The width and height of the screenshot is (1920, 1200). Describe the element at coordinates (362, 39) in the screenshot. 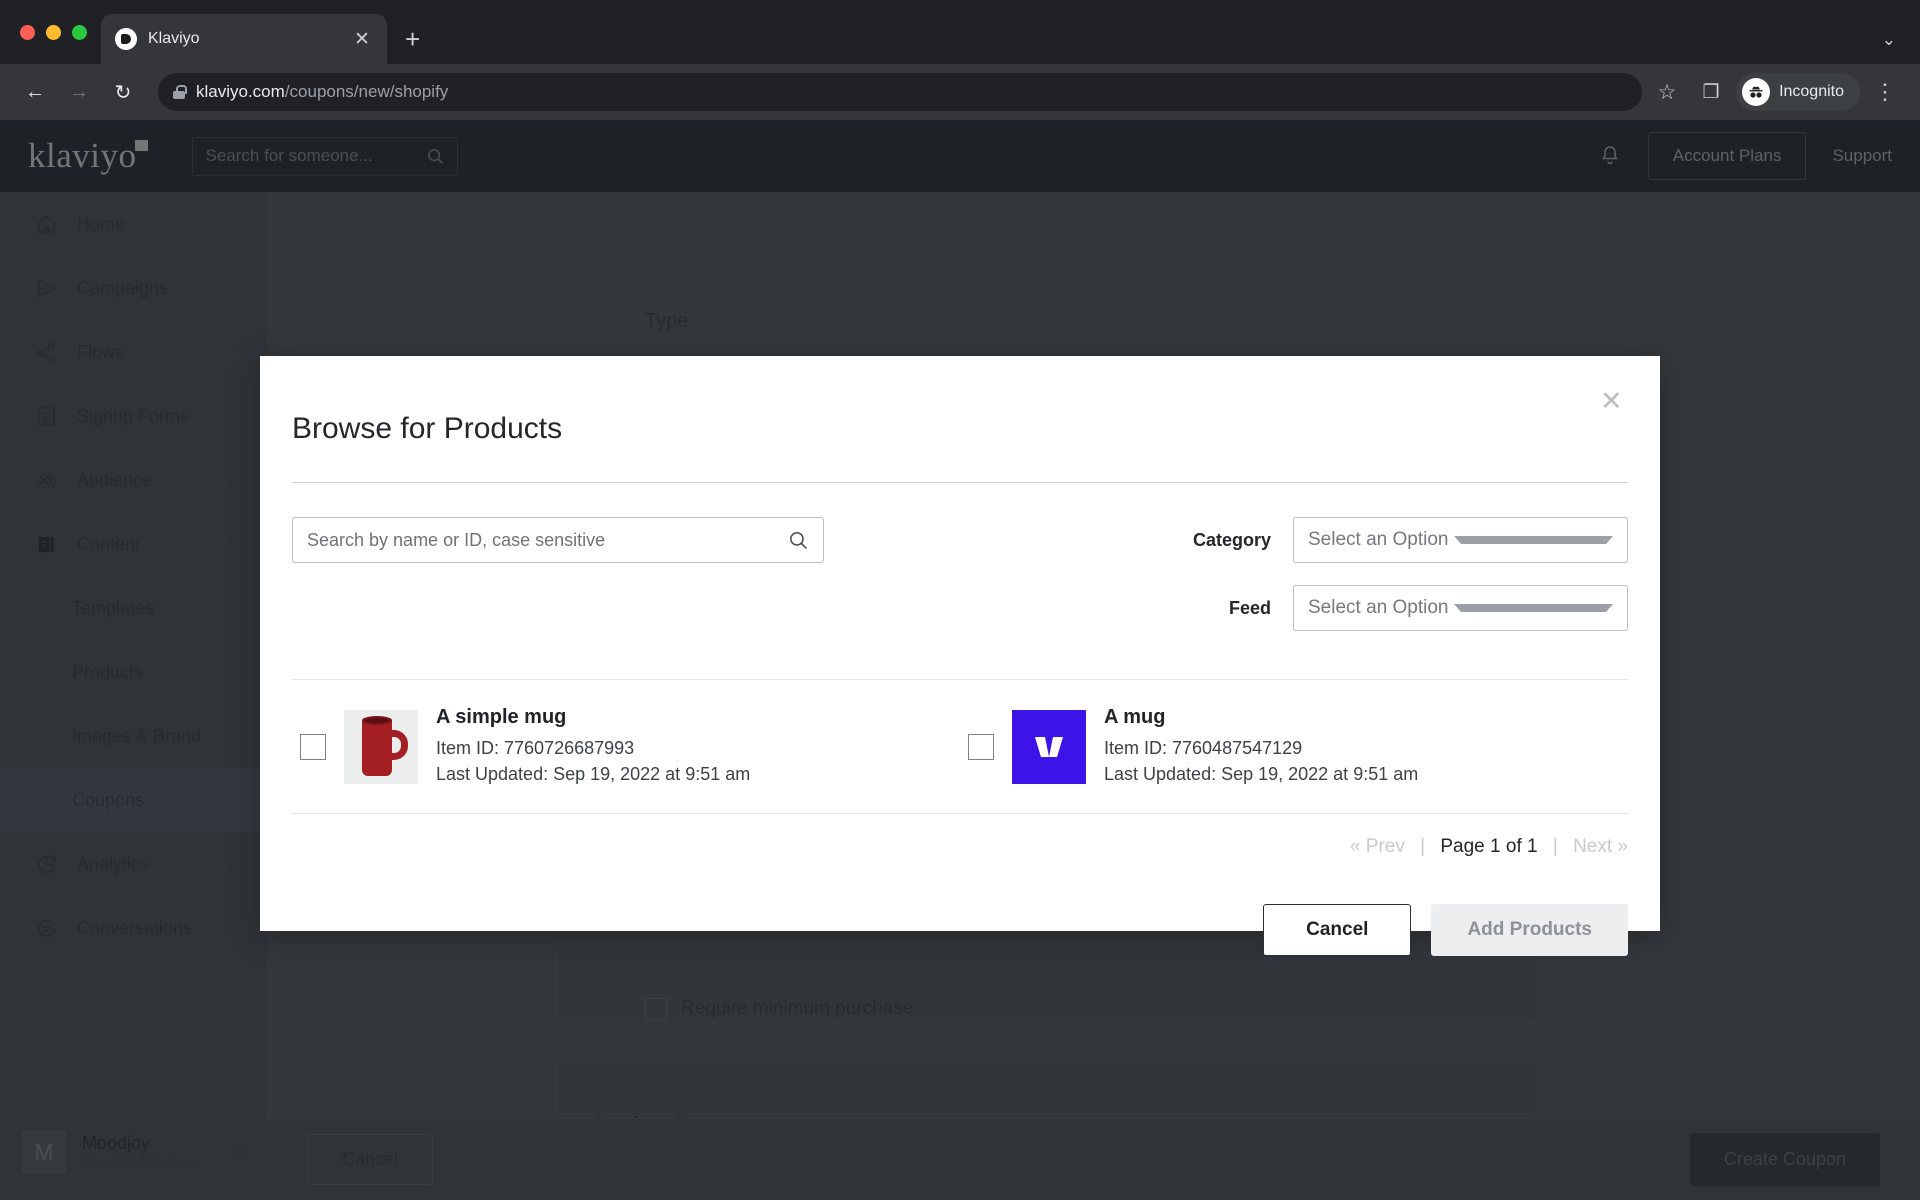

I see `close-tab-icon: ✕` at that location.